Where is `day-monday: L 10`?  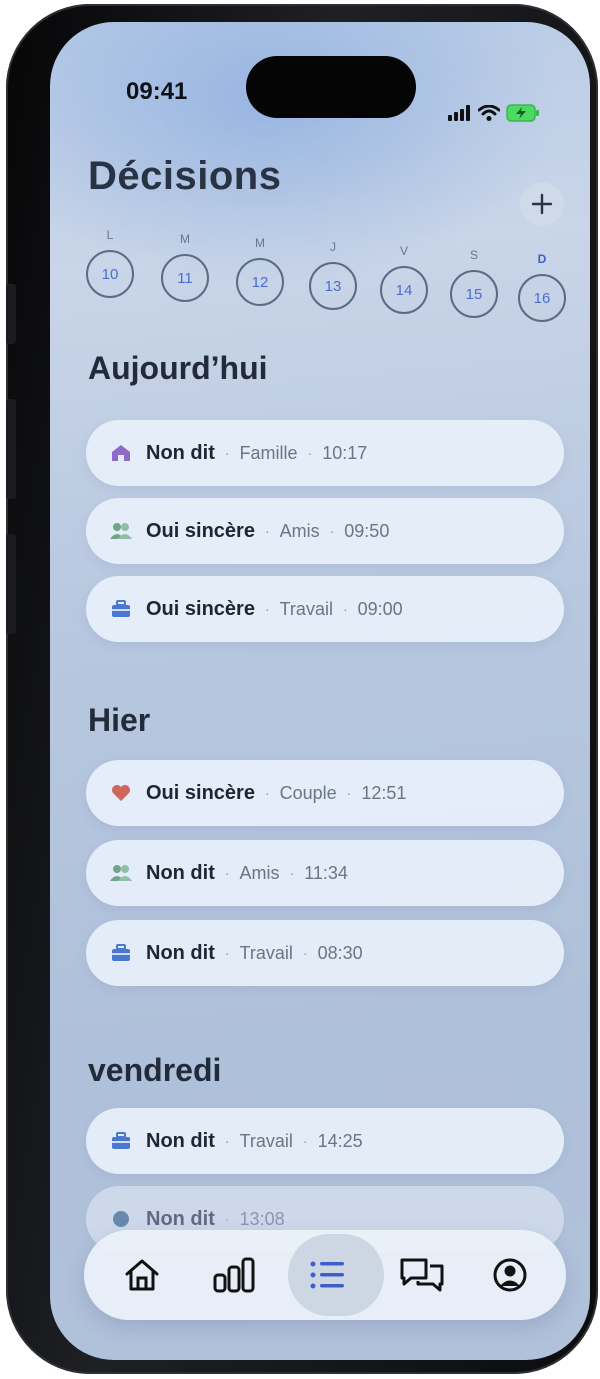 day-monday: L 10 is located at coordinates (110, 263).